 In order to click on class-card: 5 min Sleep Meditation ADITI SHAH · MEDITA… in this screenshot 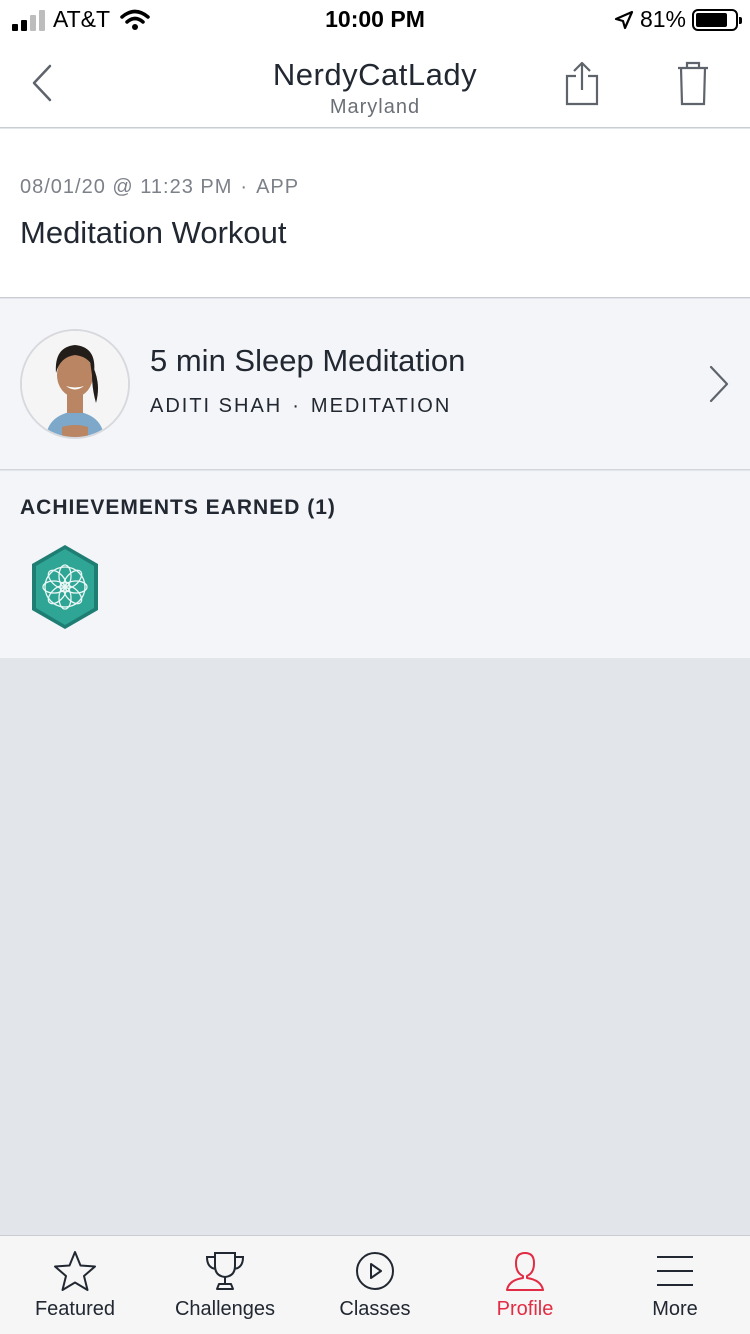, I will do `click(375, 384)`.